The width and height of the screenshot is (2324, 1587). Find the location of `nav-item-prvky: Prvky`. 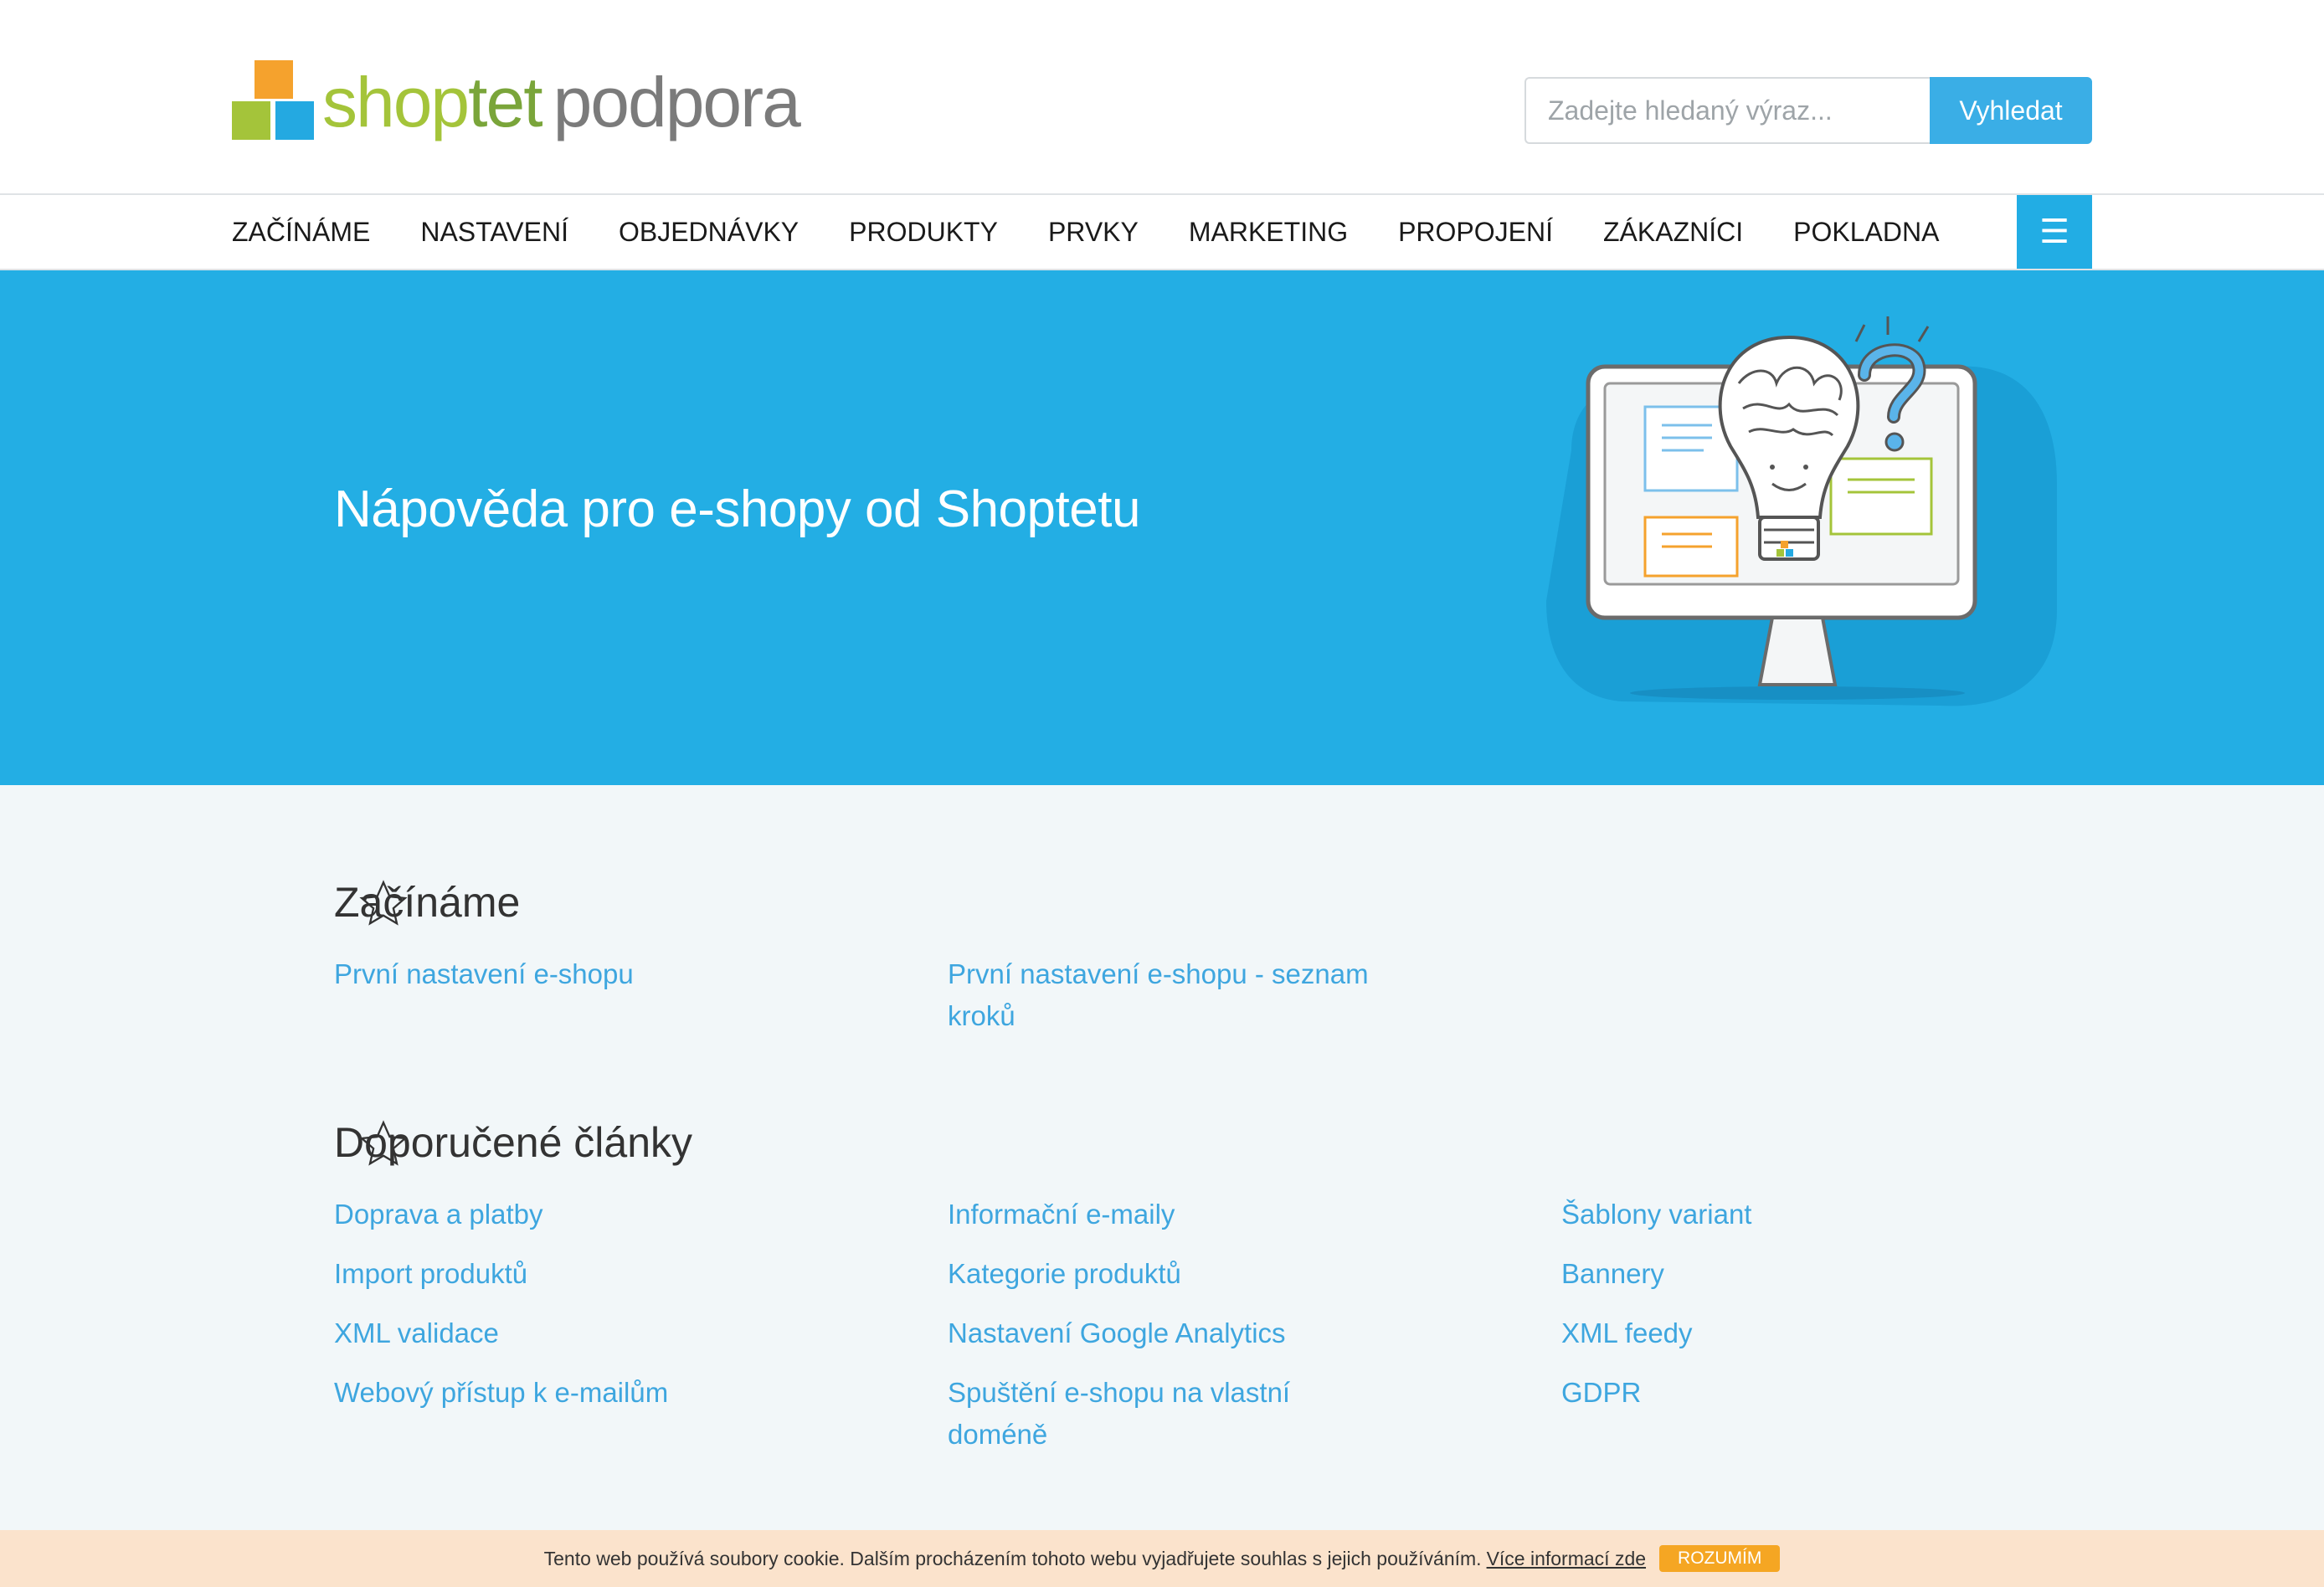

nav-item-prvky: Prvky is located at coordinates (1094, 233).